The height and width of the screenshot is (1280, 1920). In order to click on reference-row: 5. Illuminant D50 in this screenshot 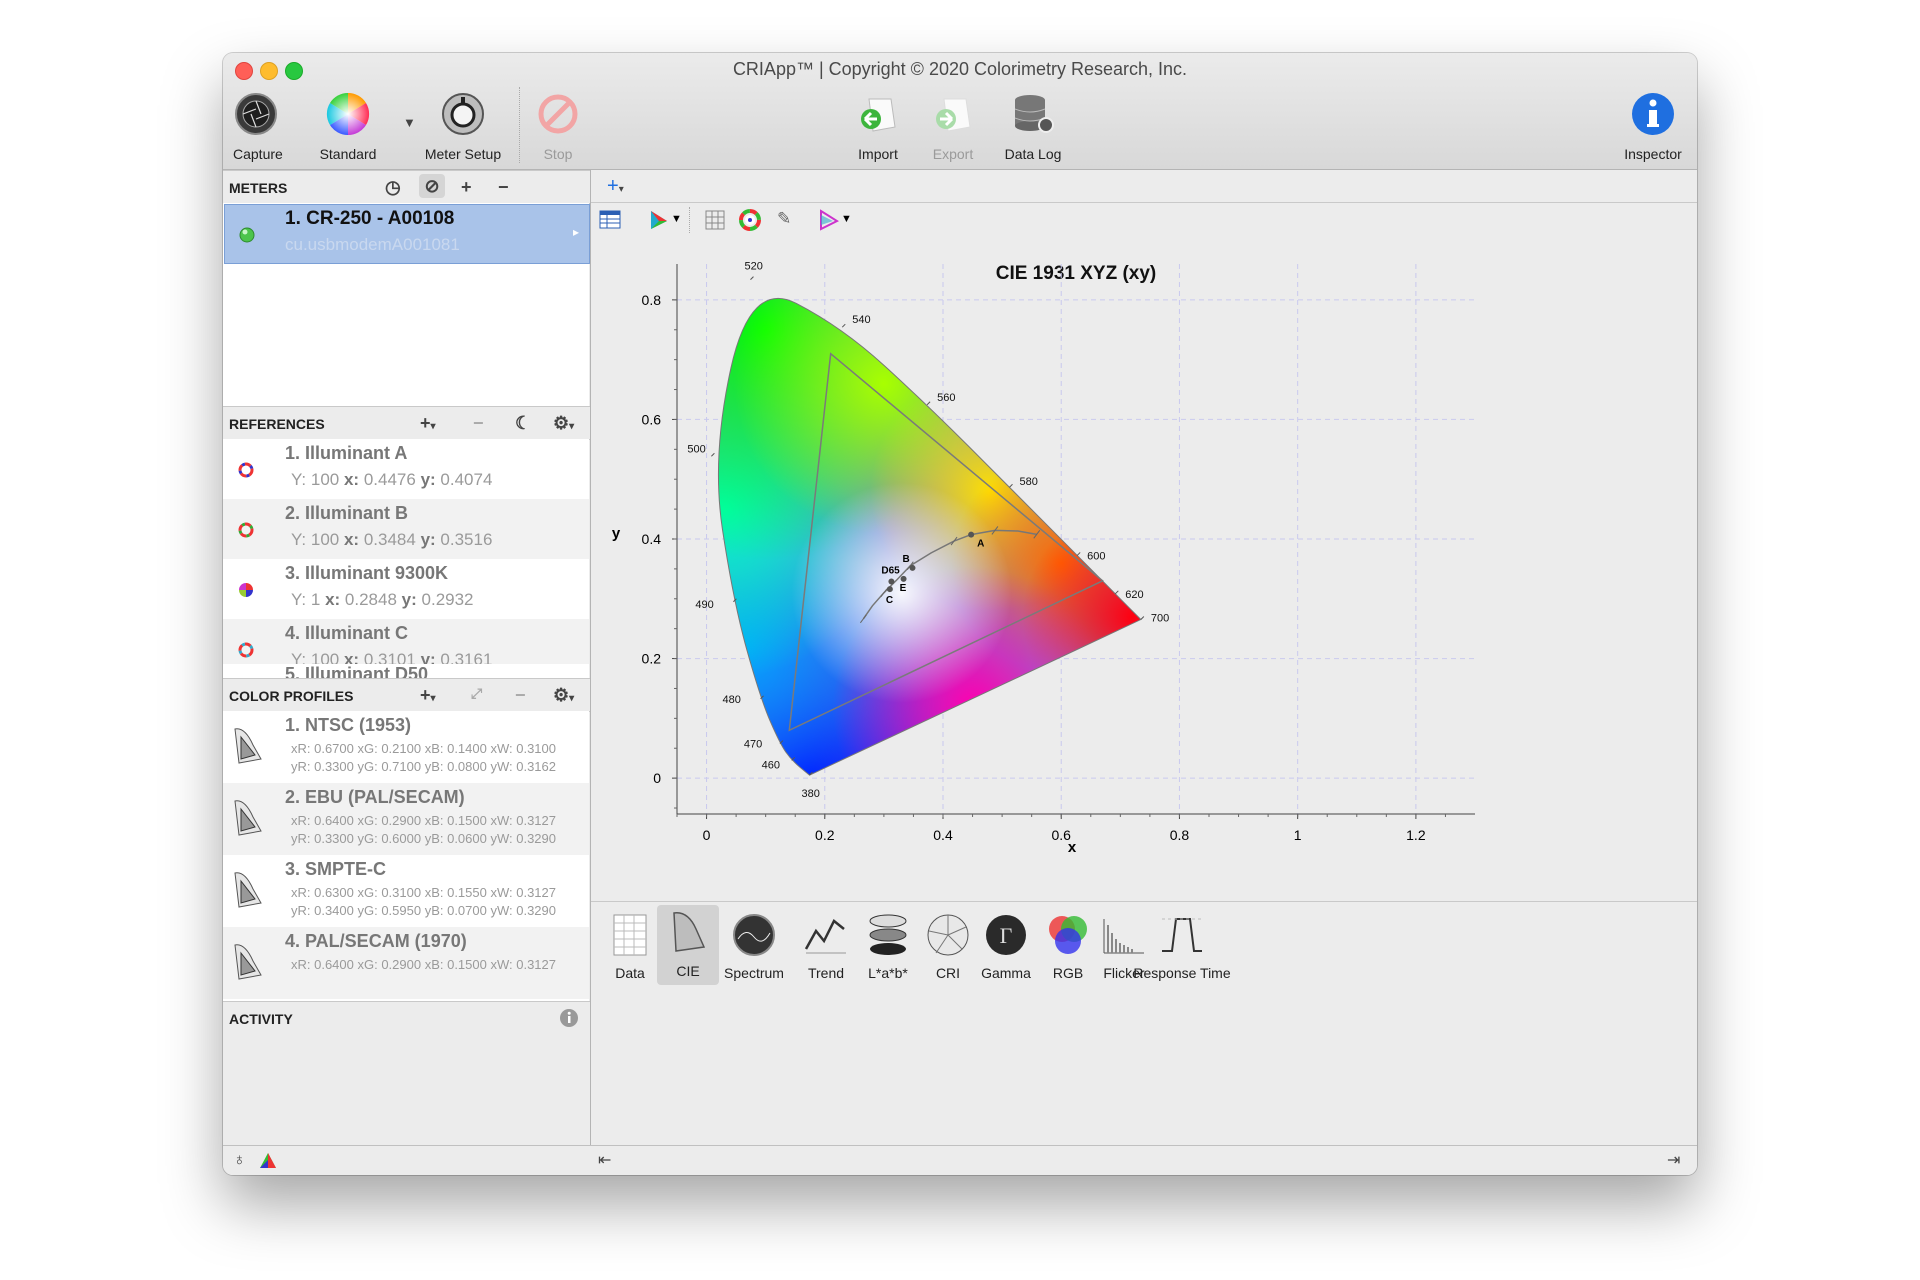, I will do `click(406, 671)`.